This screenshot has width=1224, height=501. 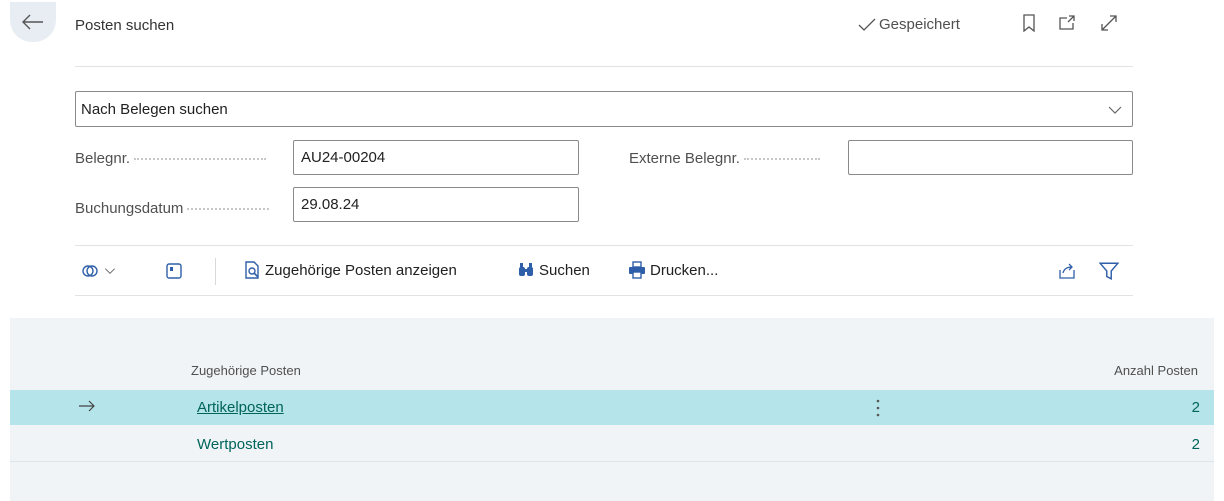 What do you see at coordinates (215, 271) in the screenshot?
I see `toolbar-separator` at bounding box center [215, 271].